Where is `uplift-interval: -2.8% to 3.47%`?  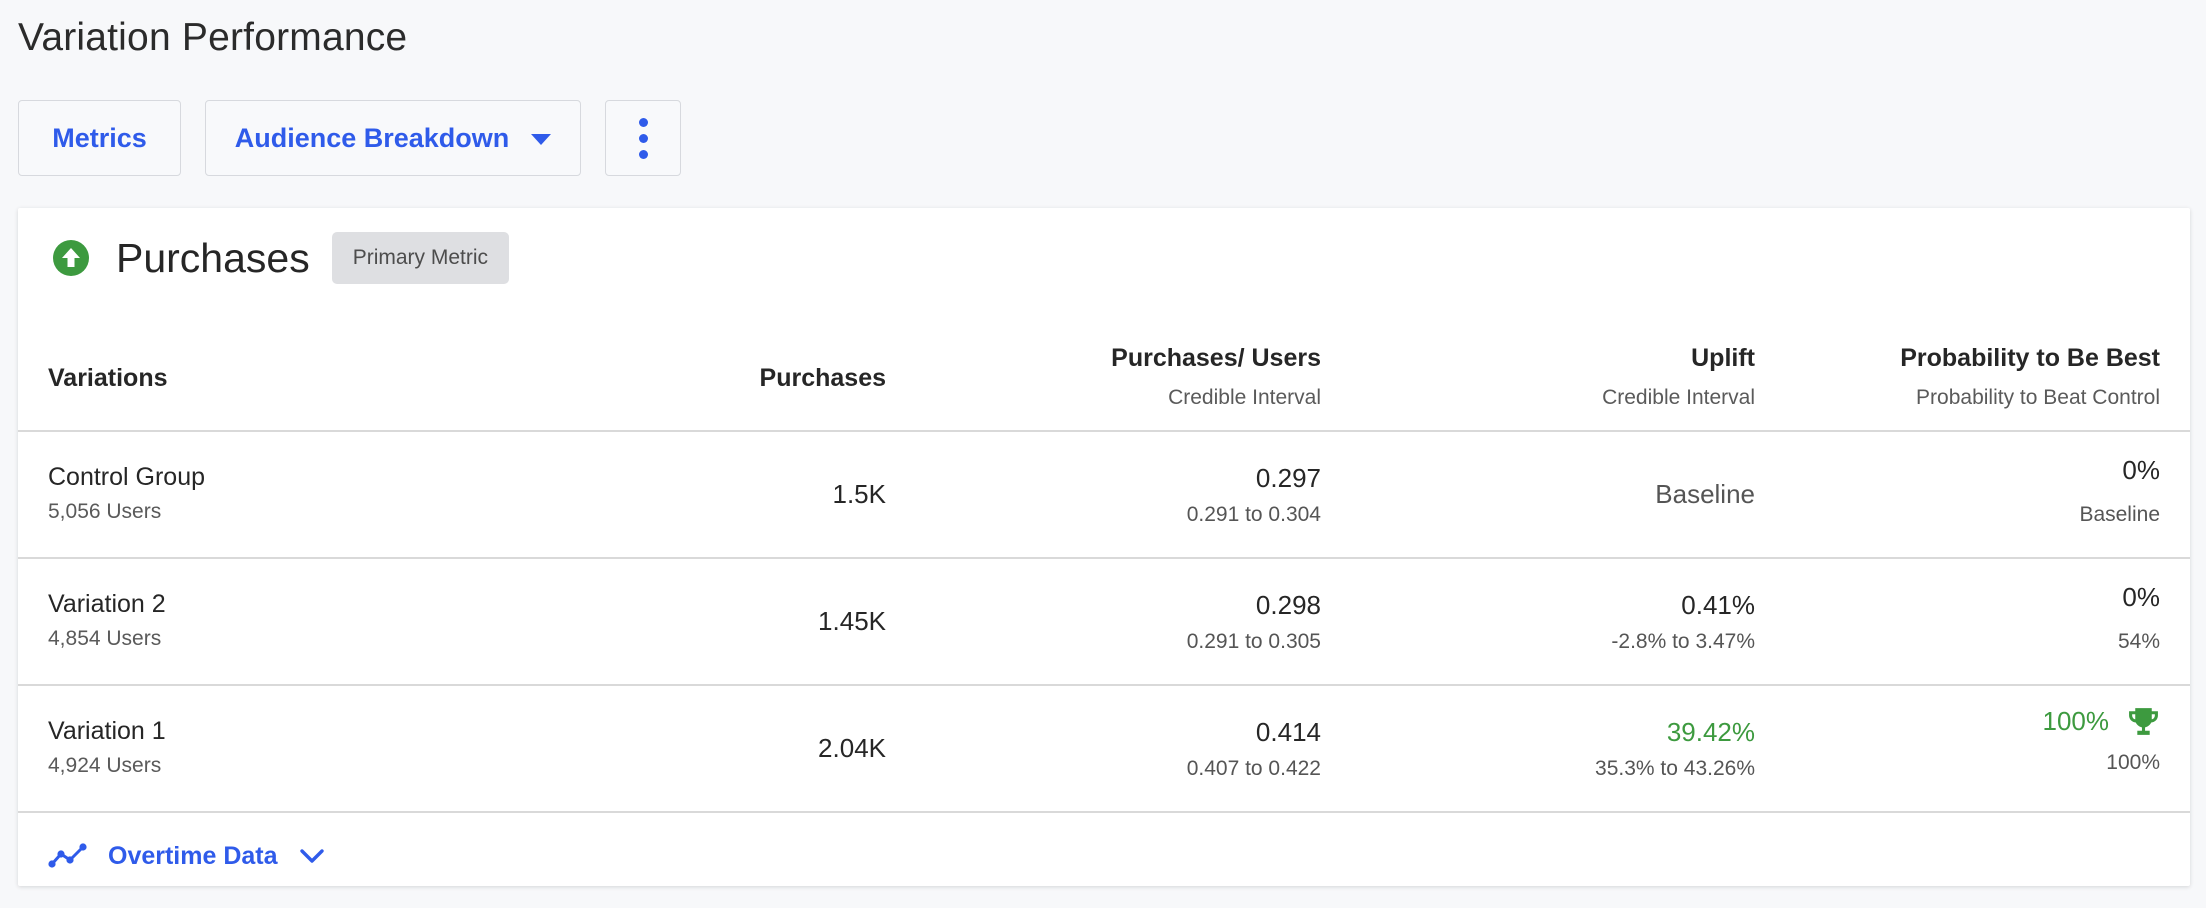
uplift-interval: -2.8% to 3.47% is located at coordinates (1683, 641).